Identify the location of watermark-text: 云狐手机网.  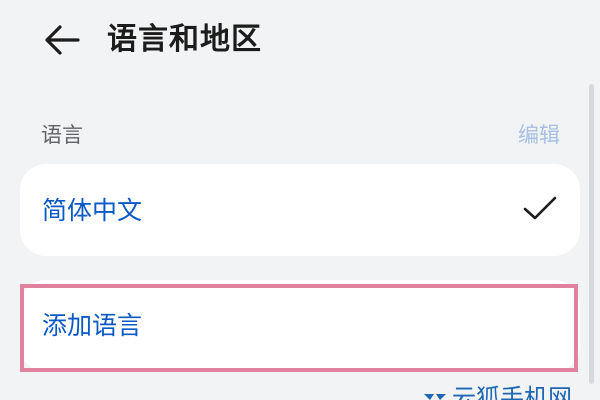
(512, 392).